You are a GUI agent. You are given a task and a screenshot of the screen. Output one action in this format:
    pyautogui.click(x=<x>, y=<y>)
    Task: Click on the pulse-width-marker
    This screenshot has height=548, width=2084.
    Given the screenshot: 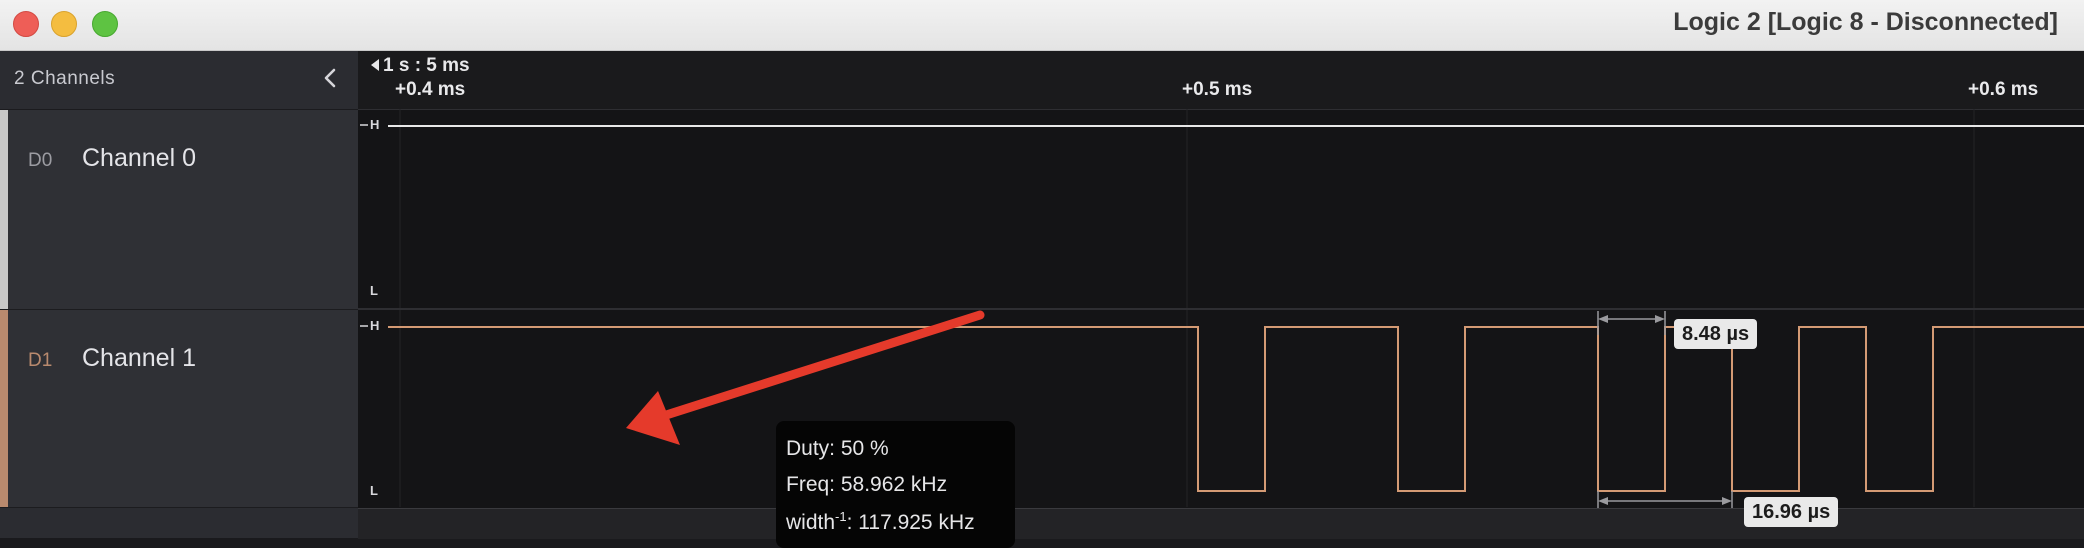 What is the action you would take?
    pyautogui.click(x=1631, y=323)
    